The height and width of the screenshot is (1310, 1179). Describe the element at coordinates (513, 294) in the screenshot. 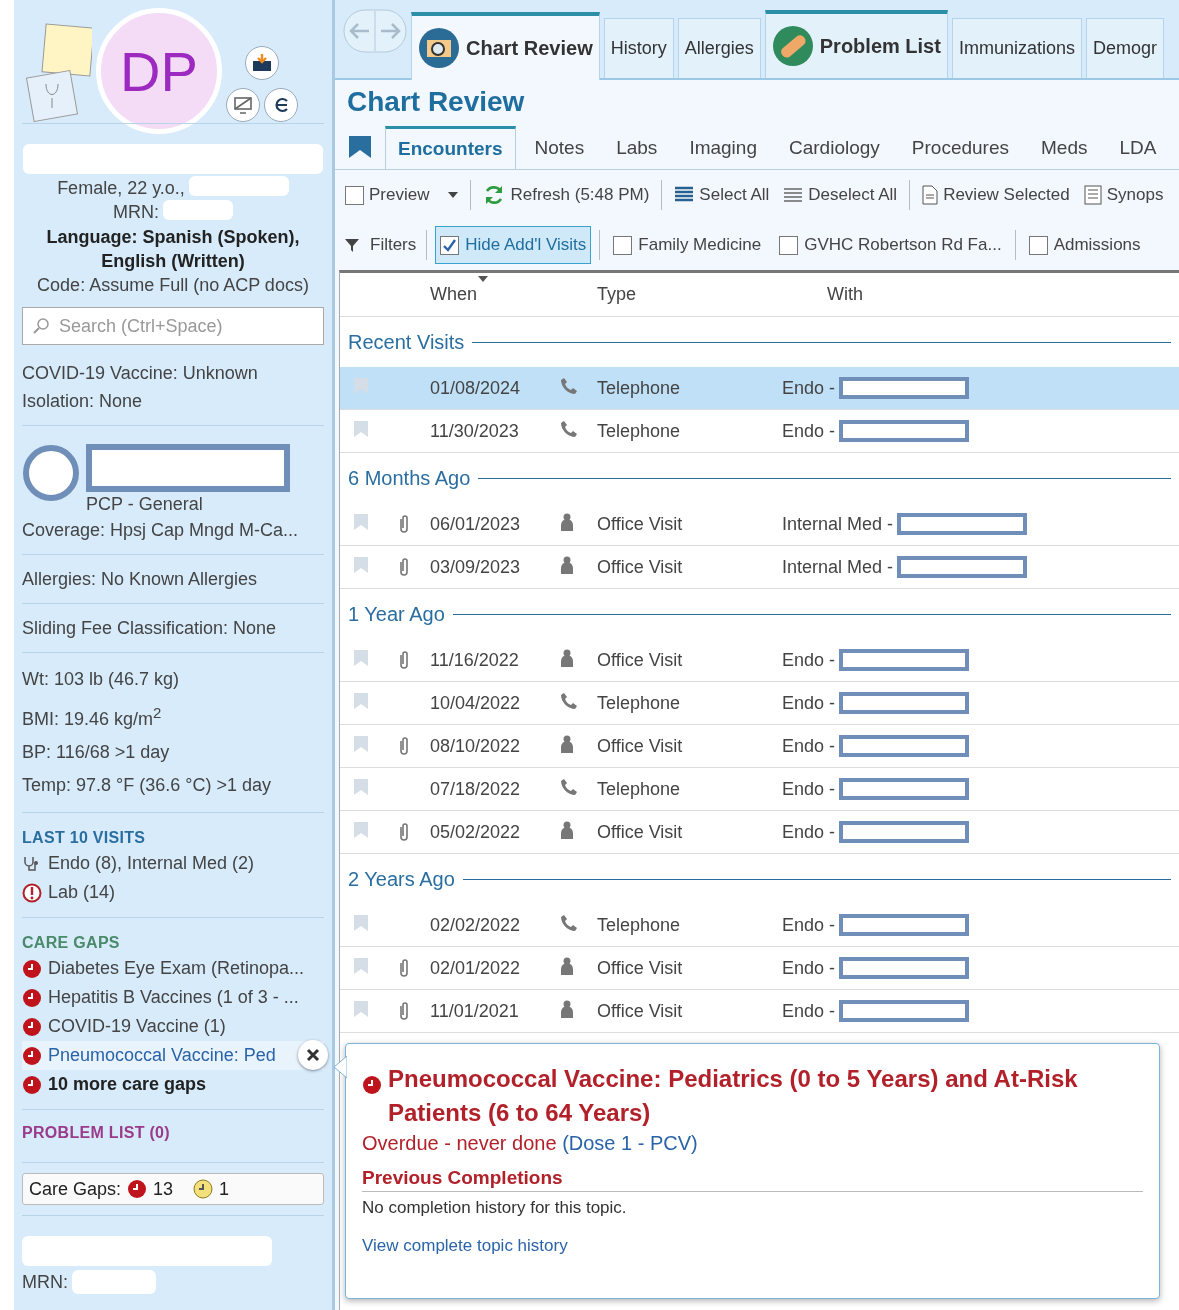

I see `column-header: When` at that location.